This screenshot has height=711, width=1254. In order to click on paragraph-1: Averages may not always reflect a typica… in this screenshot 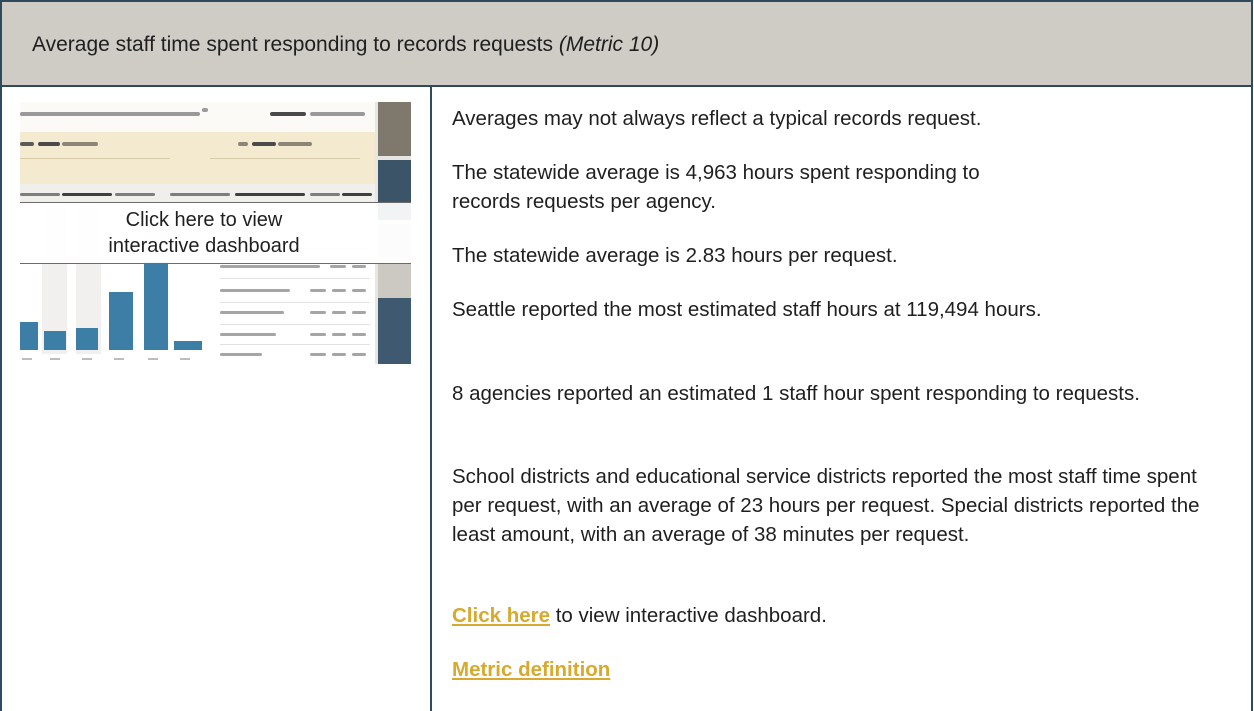, I will do `click(717, 118)`.